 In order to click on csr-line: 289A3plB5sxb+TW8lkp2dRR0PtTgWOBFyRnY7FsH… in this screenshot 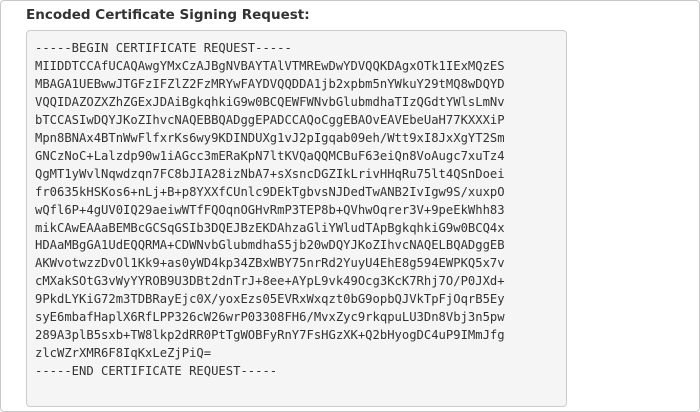, I will do `click(270, 335)`.